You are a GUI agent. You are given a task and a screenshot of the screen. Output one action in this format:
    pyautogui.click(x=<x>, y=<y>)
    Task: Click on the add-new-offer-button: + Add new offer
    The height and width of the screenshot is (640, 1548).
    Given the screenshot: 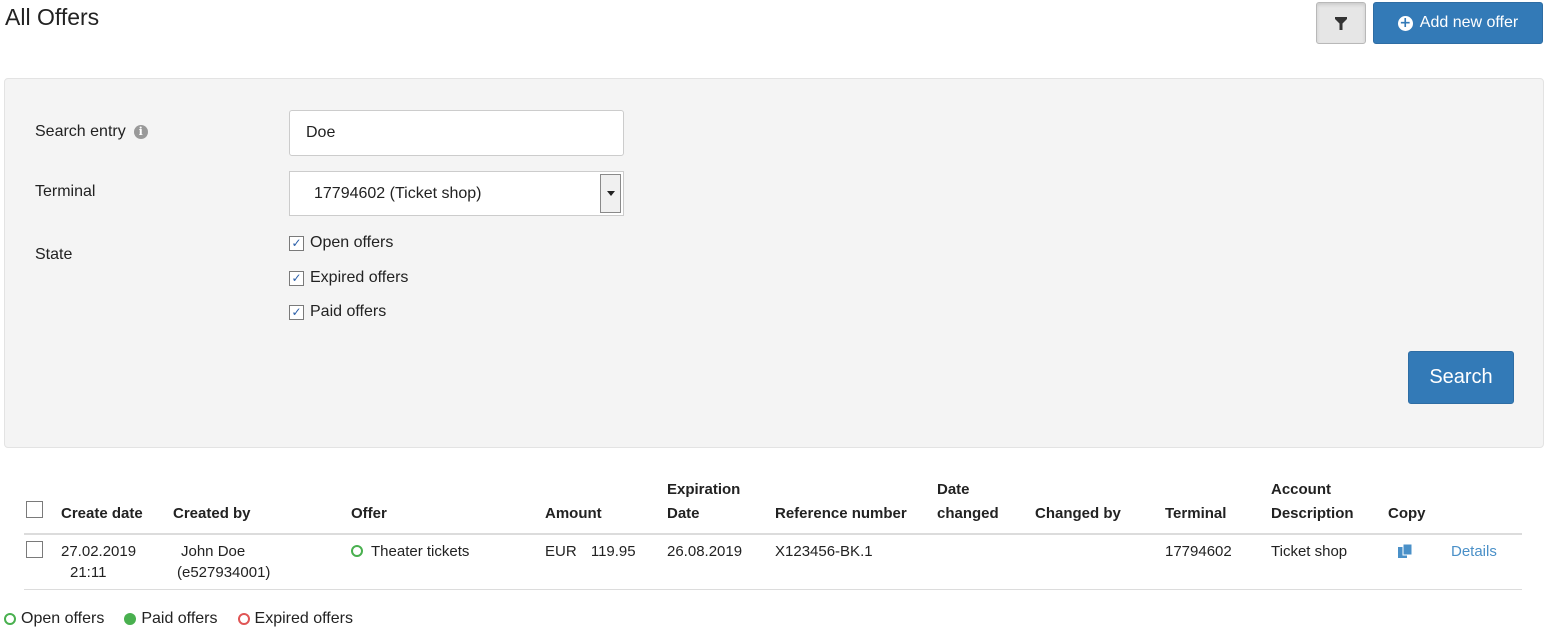 What is the action you would take?
    pyautogui.click(x=1458, y=23)
    